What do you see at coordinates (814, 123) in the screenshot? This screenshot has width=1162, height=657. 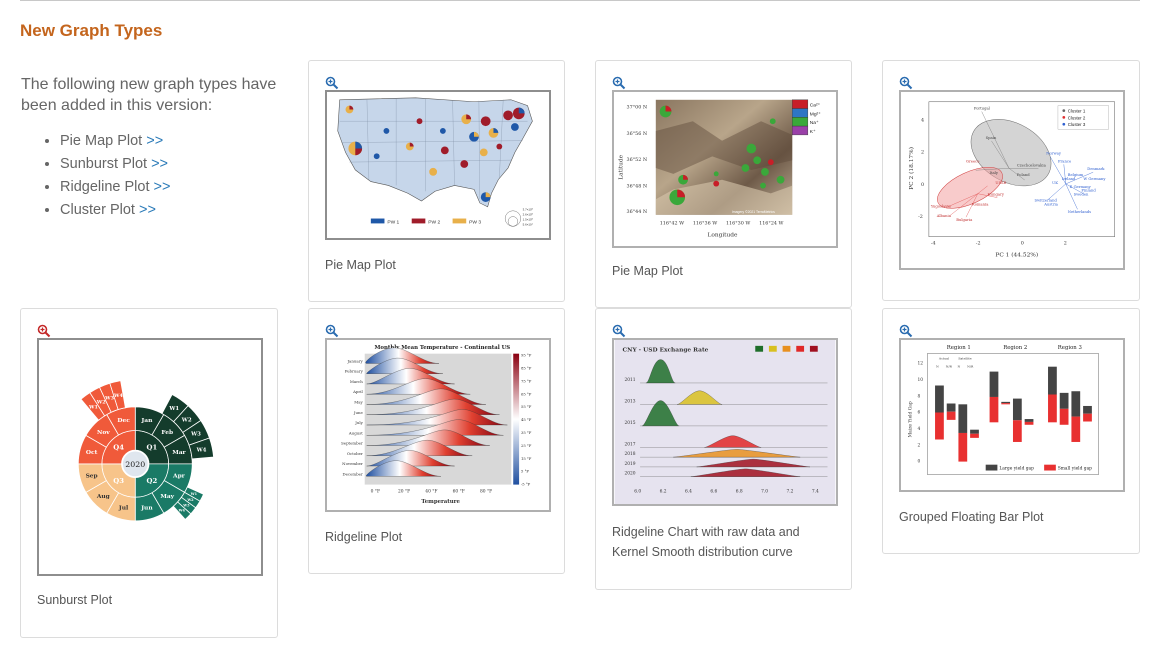 I see `legend-na: Na⁺` at bounding box center [814, 123].